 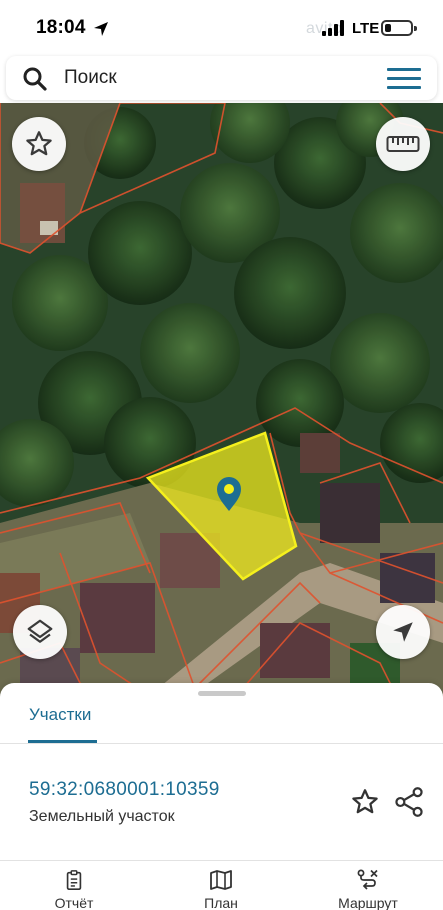 What do you see at coordinates (74, 880) in the screenshot?
I see `report-icon` at bounding box center [74, 880].